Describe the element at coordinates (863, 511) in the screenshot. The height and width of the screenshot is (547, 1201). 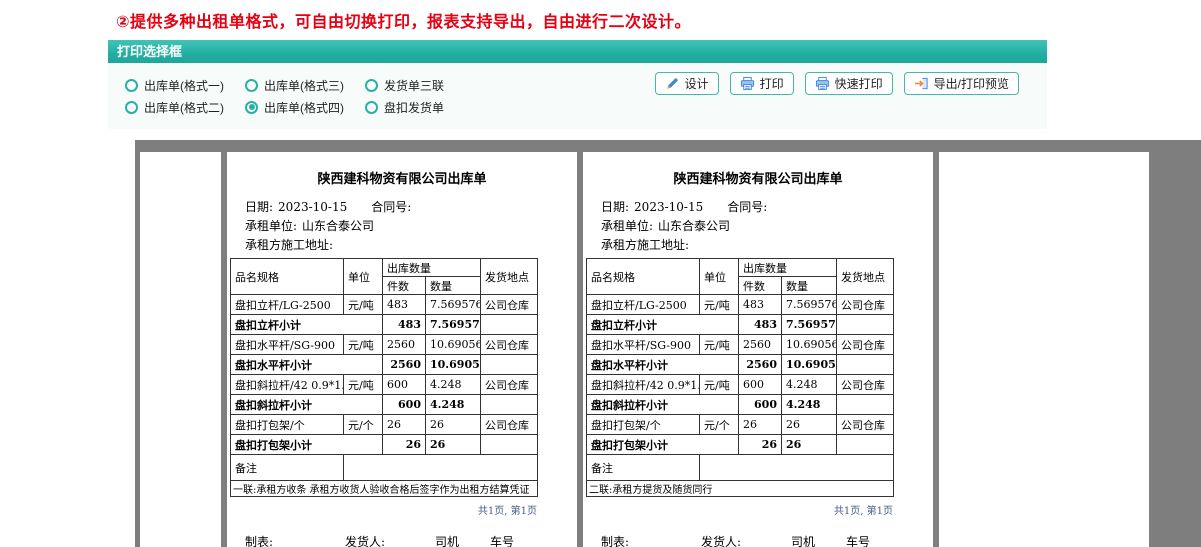
I see `page-info: 共1页, 第1页` at that location.